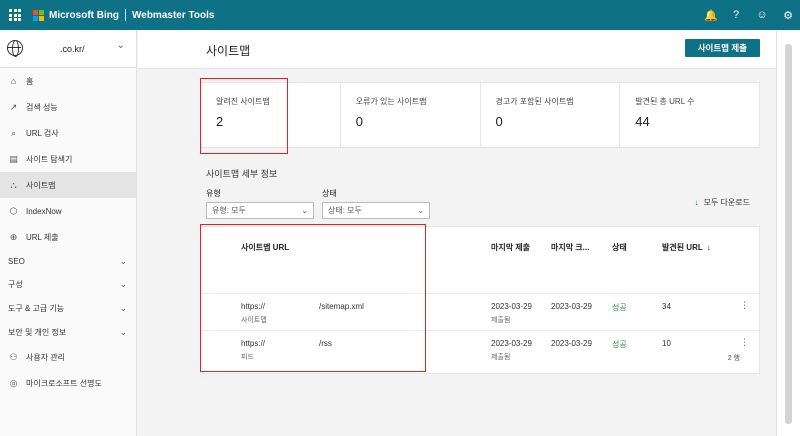  I want to click on sidebar-item-site-explorer: ▤ 사이트 탐색기, so click(68, 159).